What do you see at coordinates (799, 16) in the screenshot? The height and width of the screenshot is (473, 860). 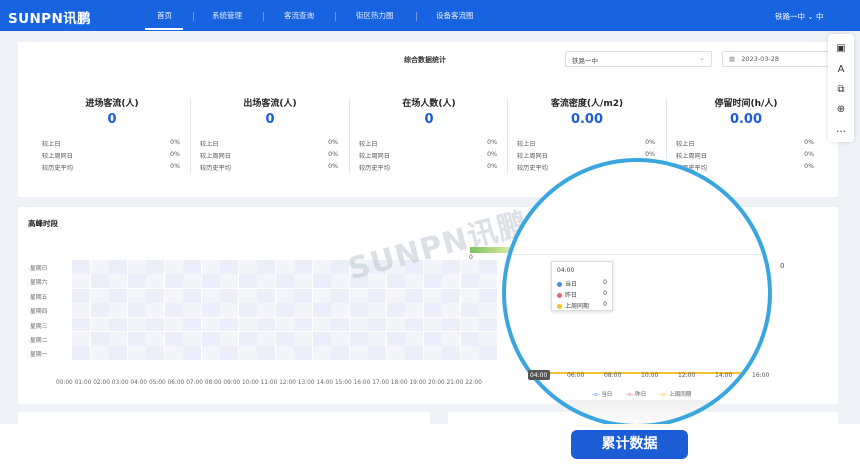 I see `user-menu: 铁路一中 ⌄ 中` at bounding box center [799, 16].